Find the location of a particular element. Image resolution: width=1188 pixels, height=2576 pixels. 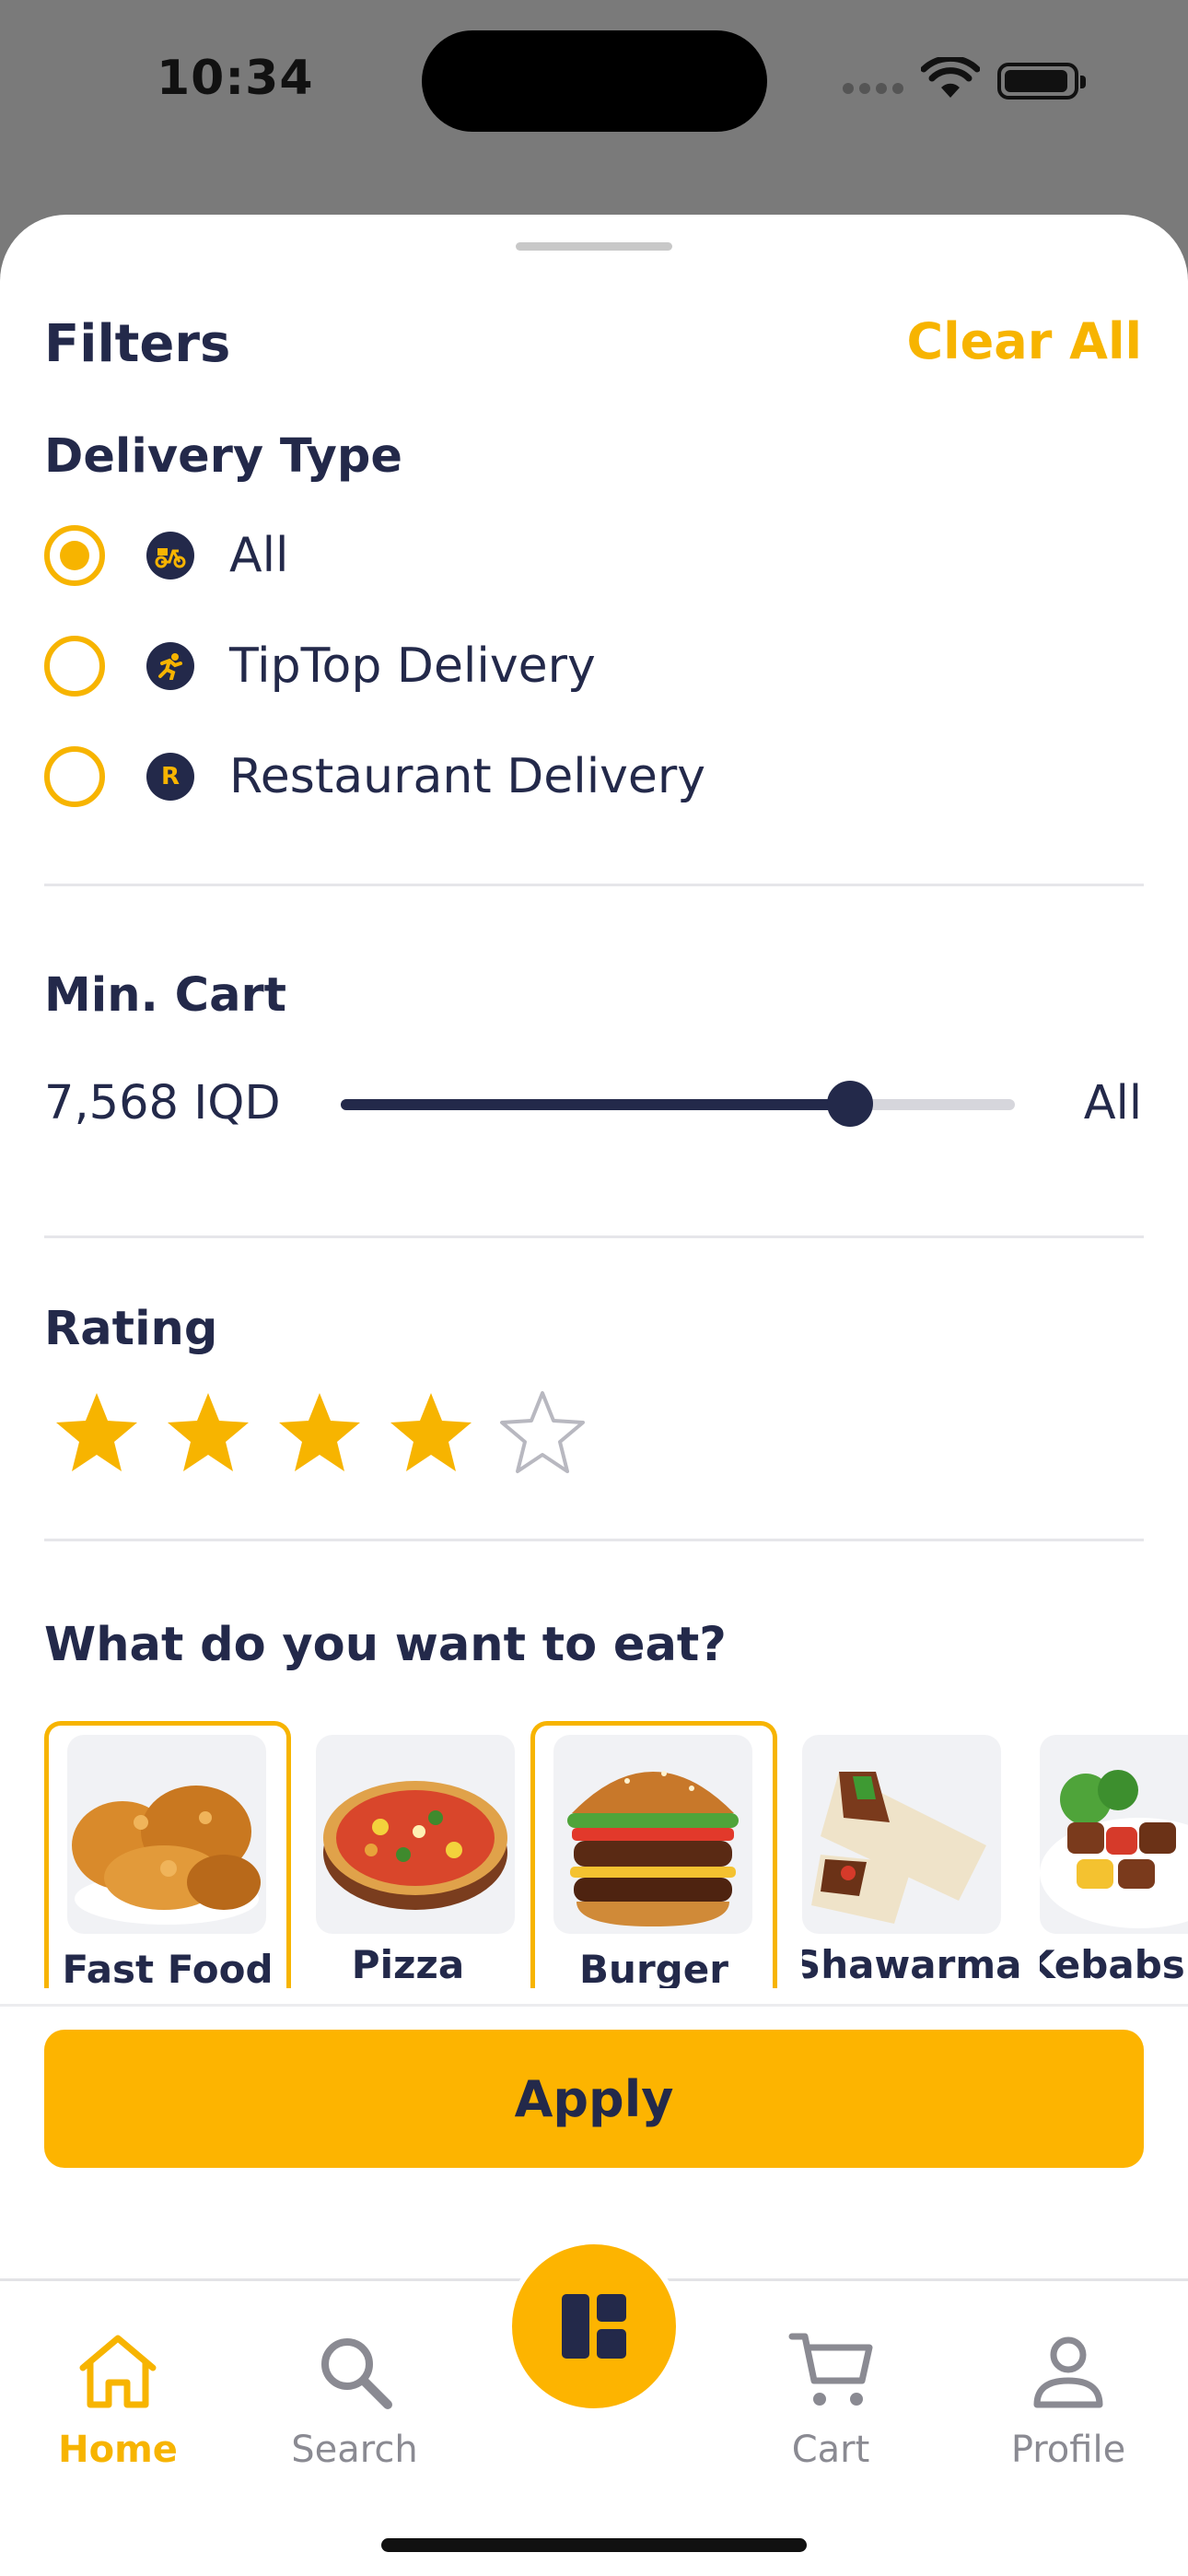

dynamic-island is located at coordinates (594, 81).